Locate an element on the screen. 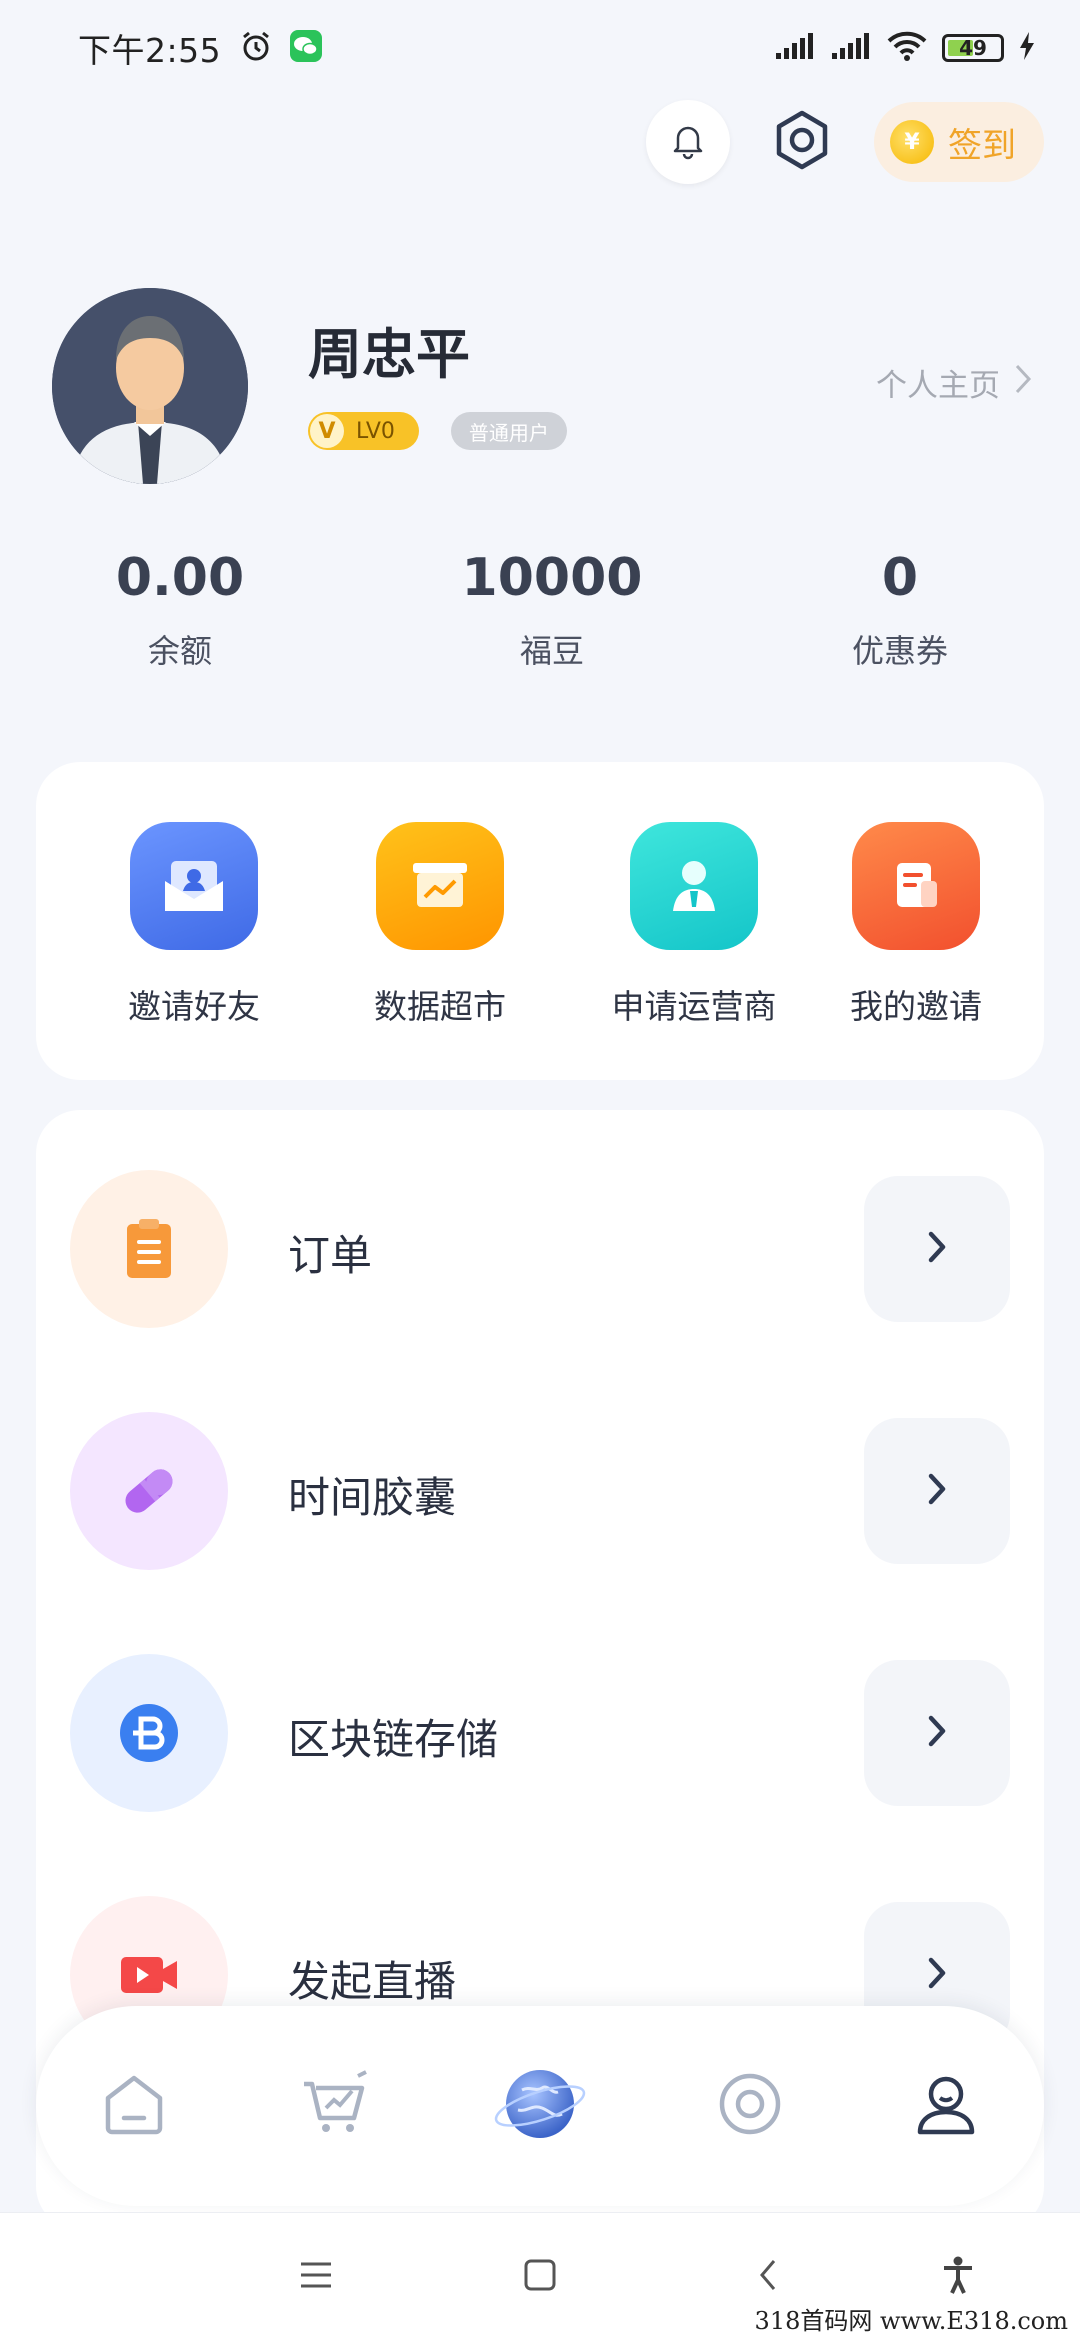 This screenshot has height=2340, width=1080. battery-level: 49 is located at coordinates (973, 48).